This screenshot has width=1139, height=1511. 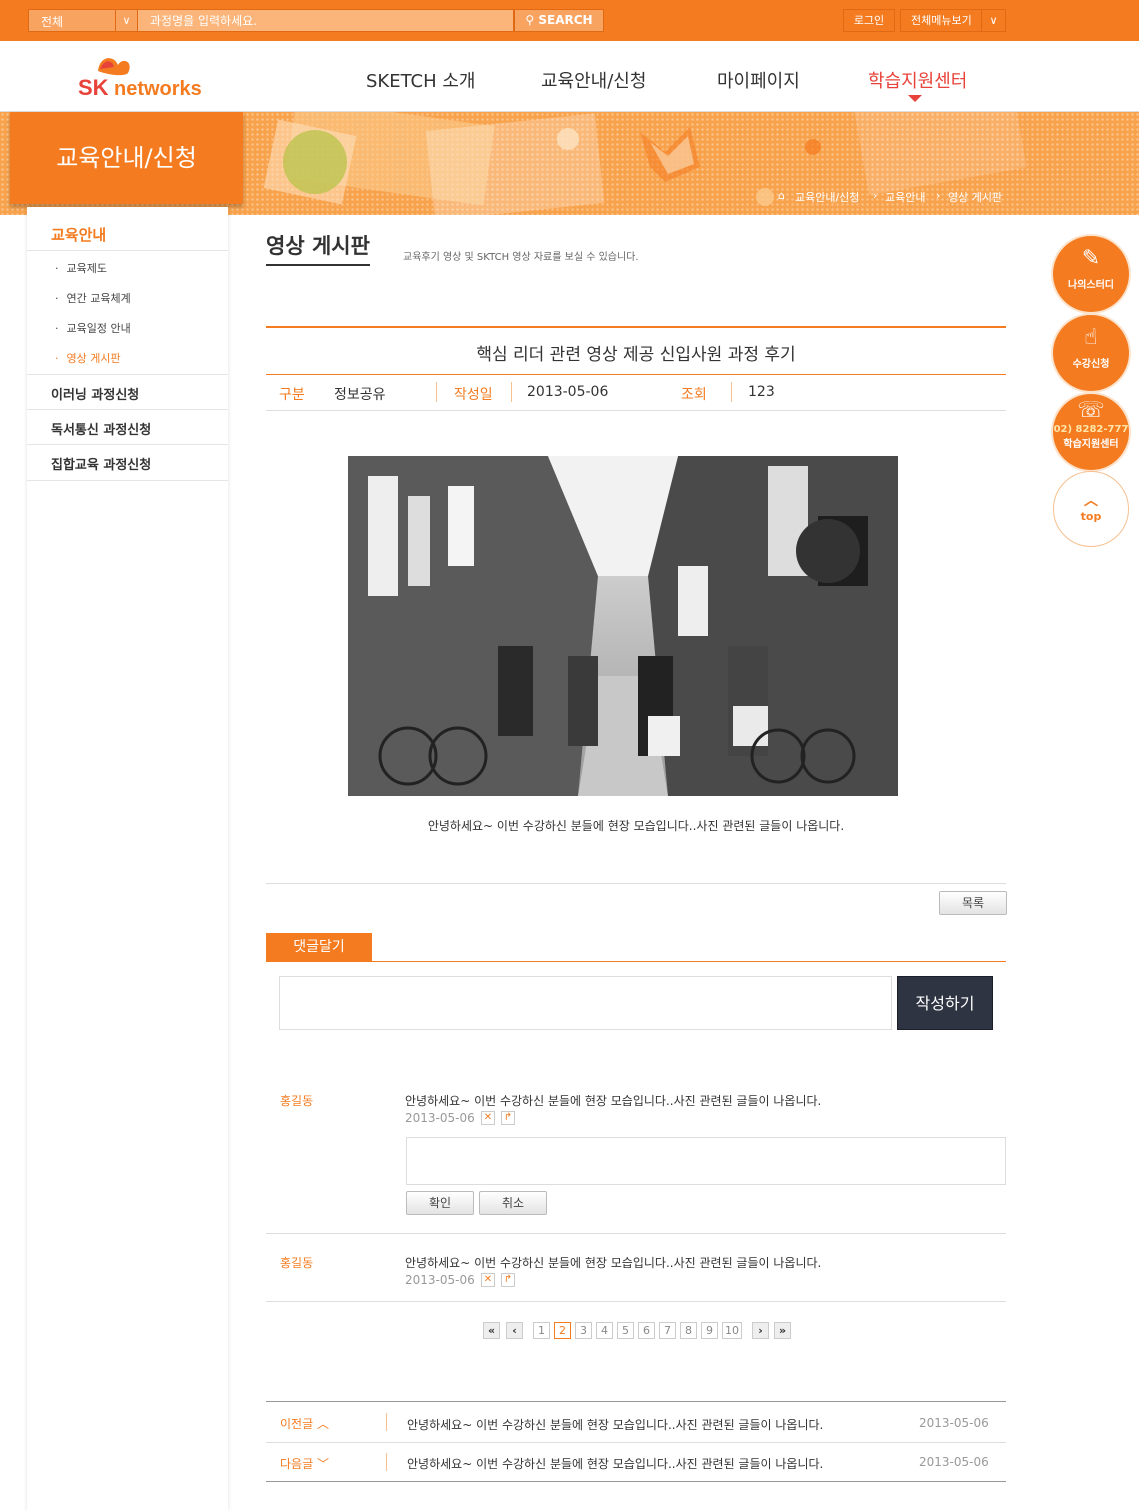 I want to click on meta-category-value: 정보공유, so click(x=360, y=395).